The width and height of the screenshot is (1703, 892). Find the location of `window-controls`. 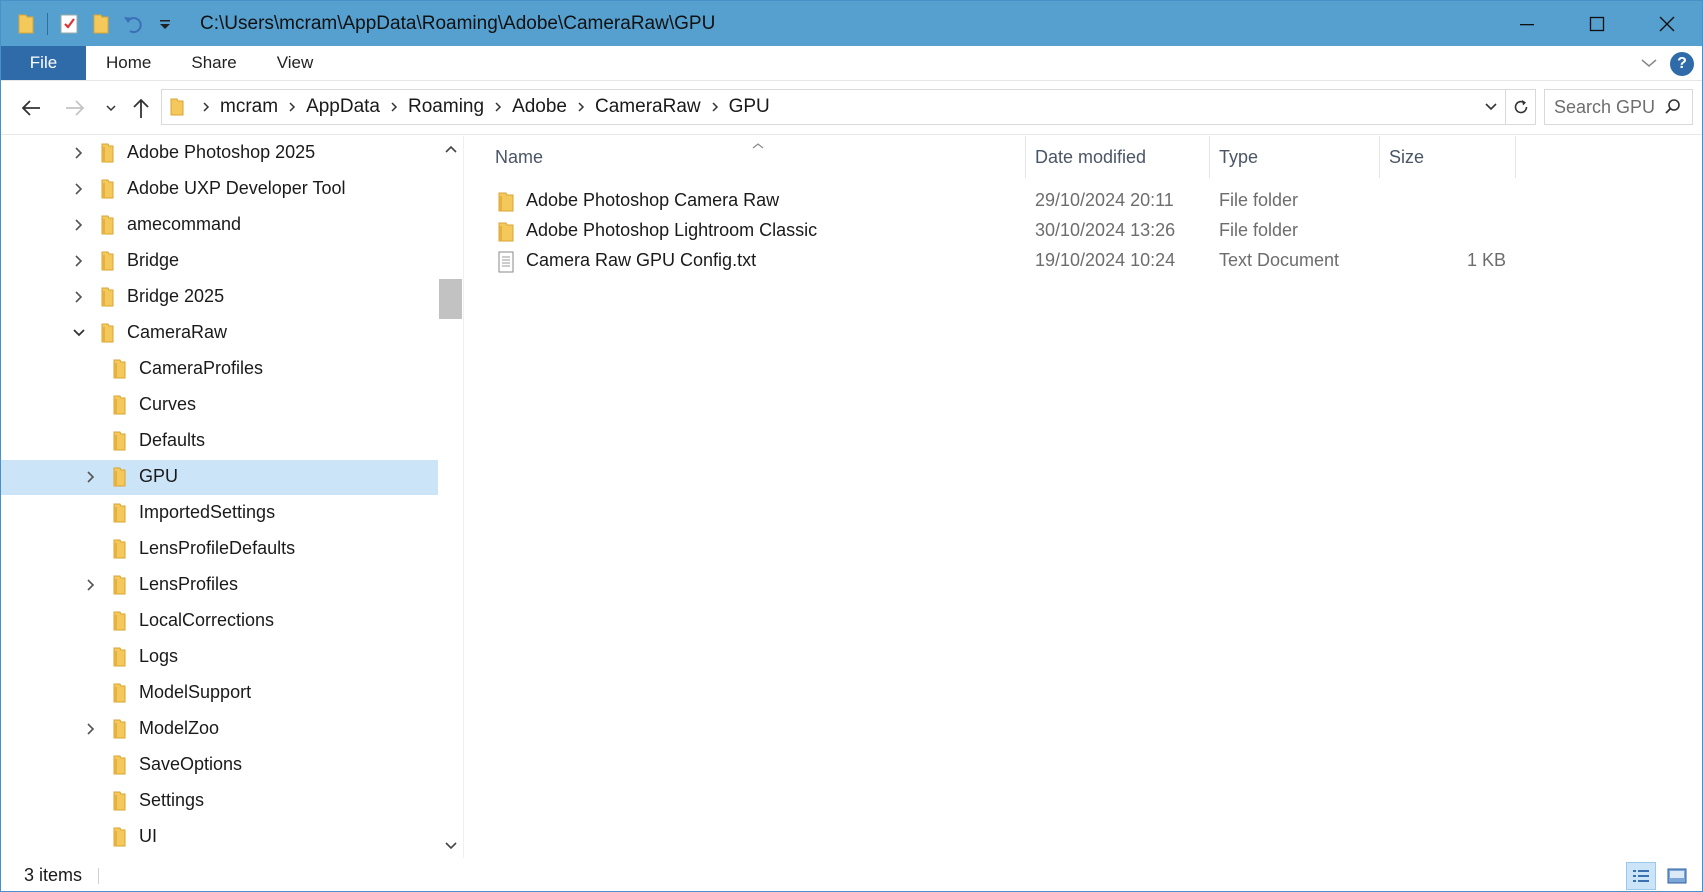

window-controls is located at coordinates (1597, 23).